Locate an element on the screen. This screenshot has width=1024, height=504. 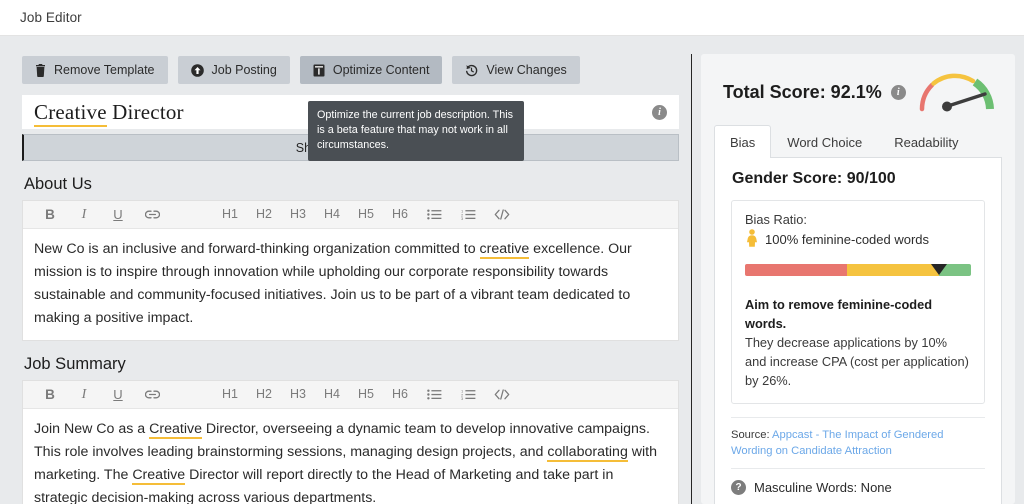
bias-meter-marker is located at coordinates (939, 269).